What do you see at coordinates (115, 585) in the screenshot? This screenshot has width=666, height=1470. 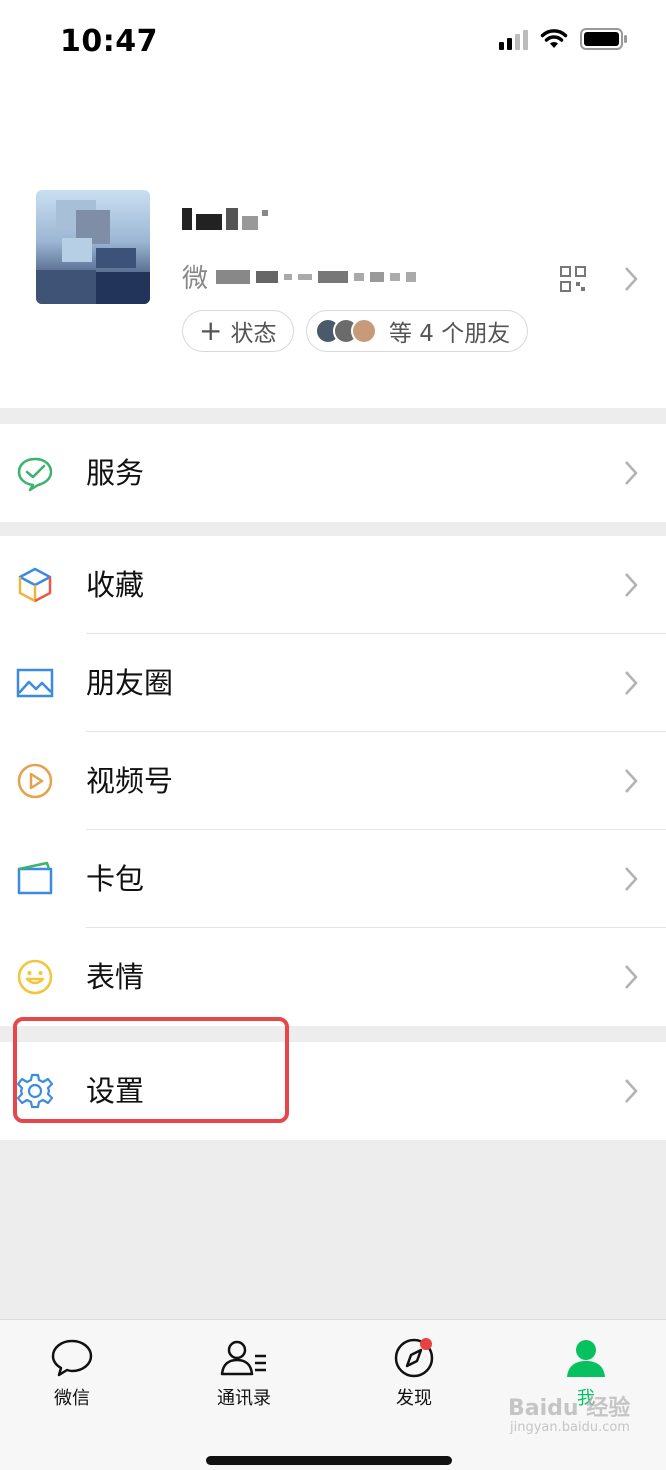 I see `menu-item-label: 收藏` at bounding box center [115, 585].